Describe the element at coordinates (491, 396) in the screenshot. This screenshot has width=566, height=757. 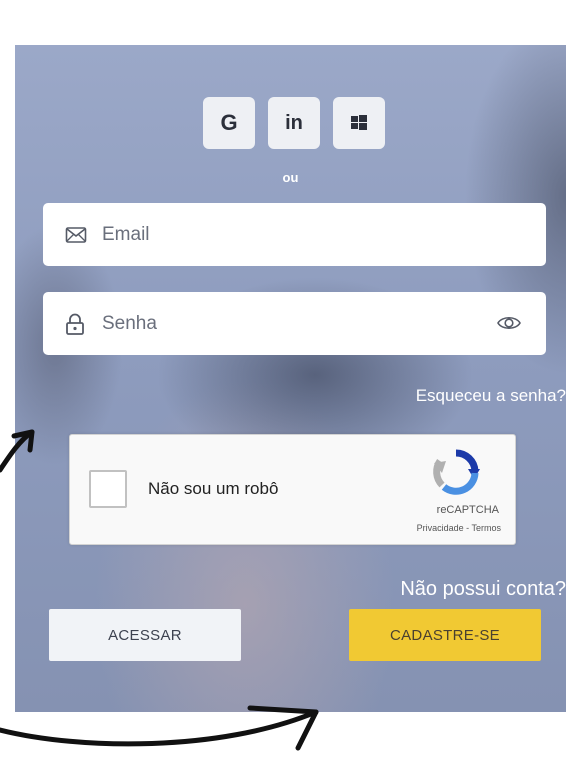
I see `forgot-password-link: Esqueceu a senha?` at that location.